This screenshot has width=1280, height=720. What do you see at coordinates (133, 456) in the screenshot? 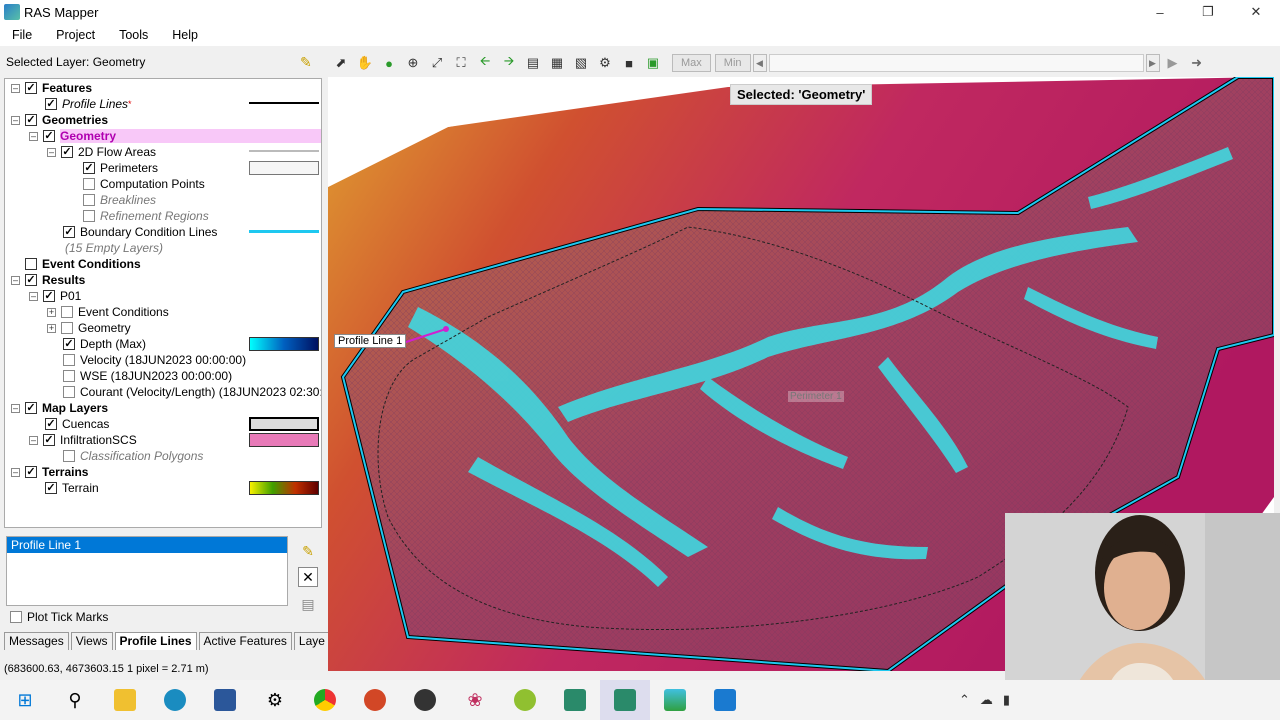
I see `tree-classification-polygons: Classification Polygons` at bounding box center [133, 456].